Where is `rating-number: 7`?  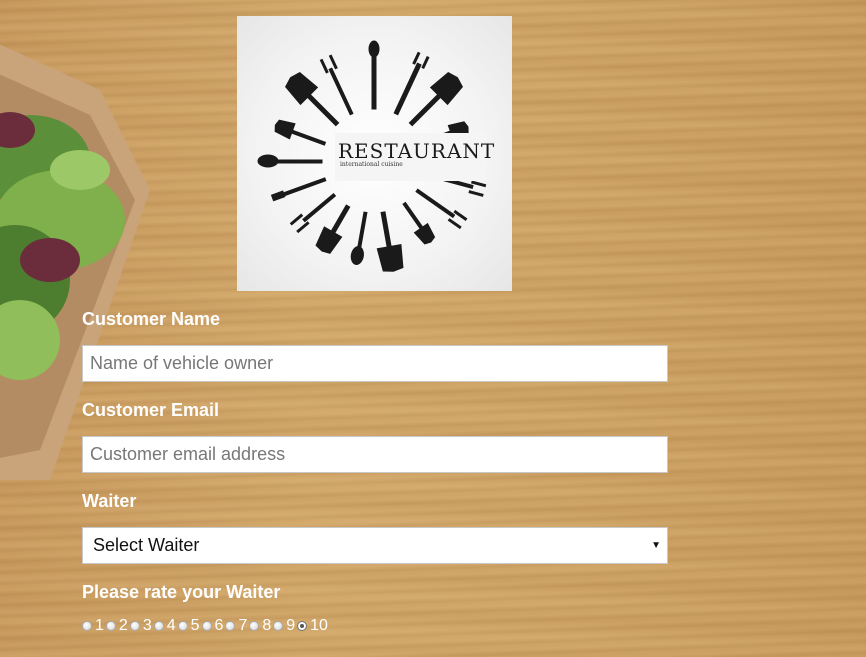
rating-number: 7 is located at coordinates (243, 625).